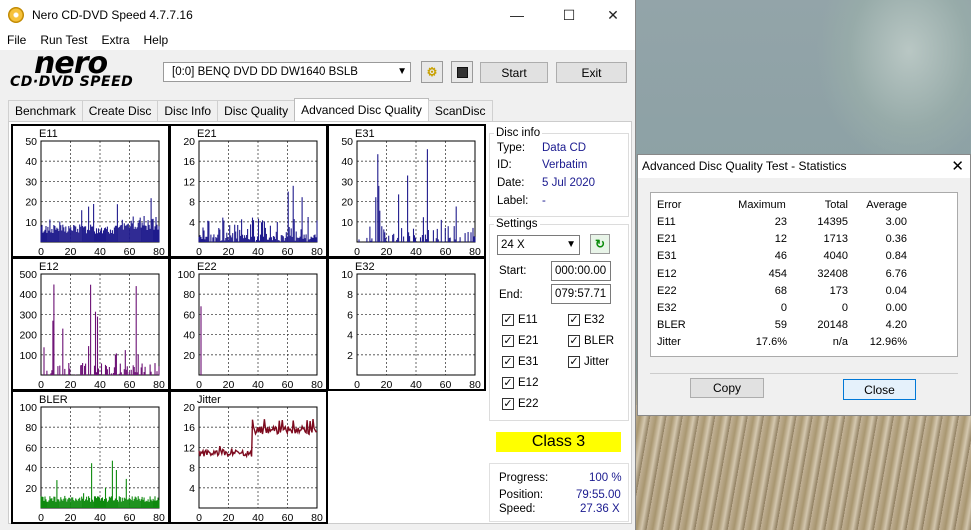  I want to click on y-tick-label: 16, so click(189, 162).